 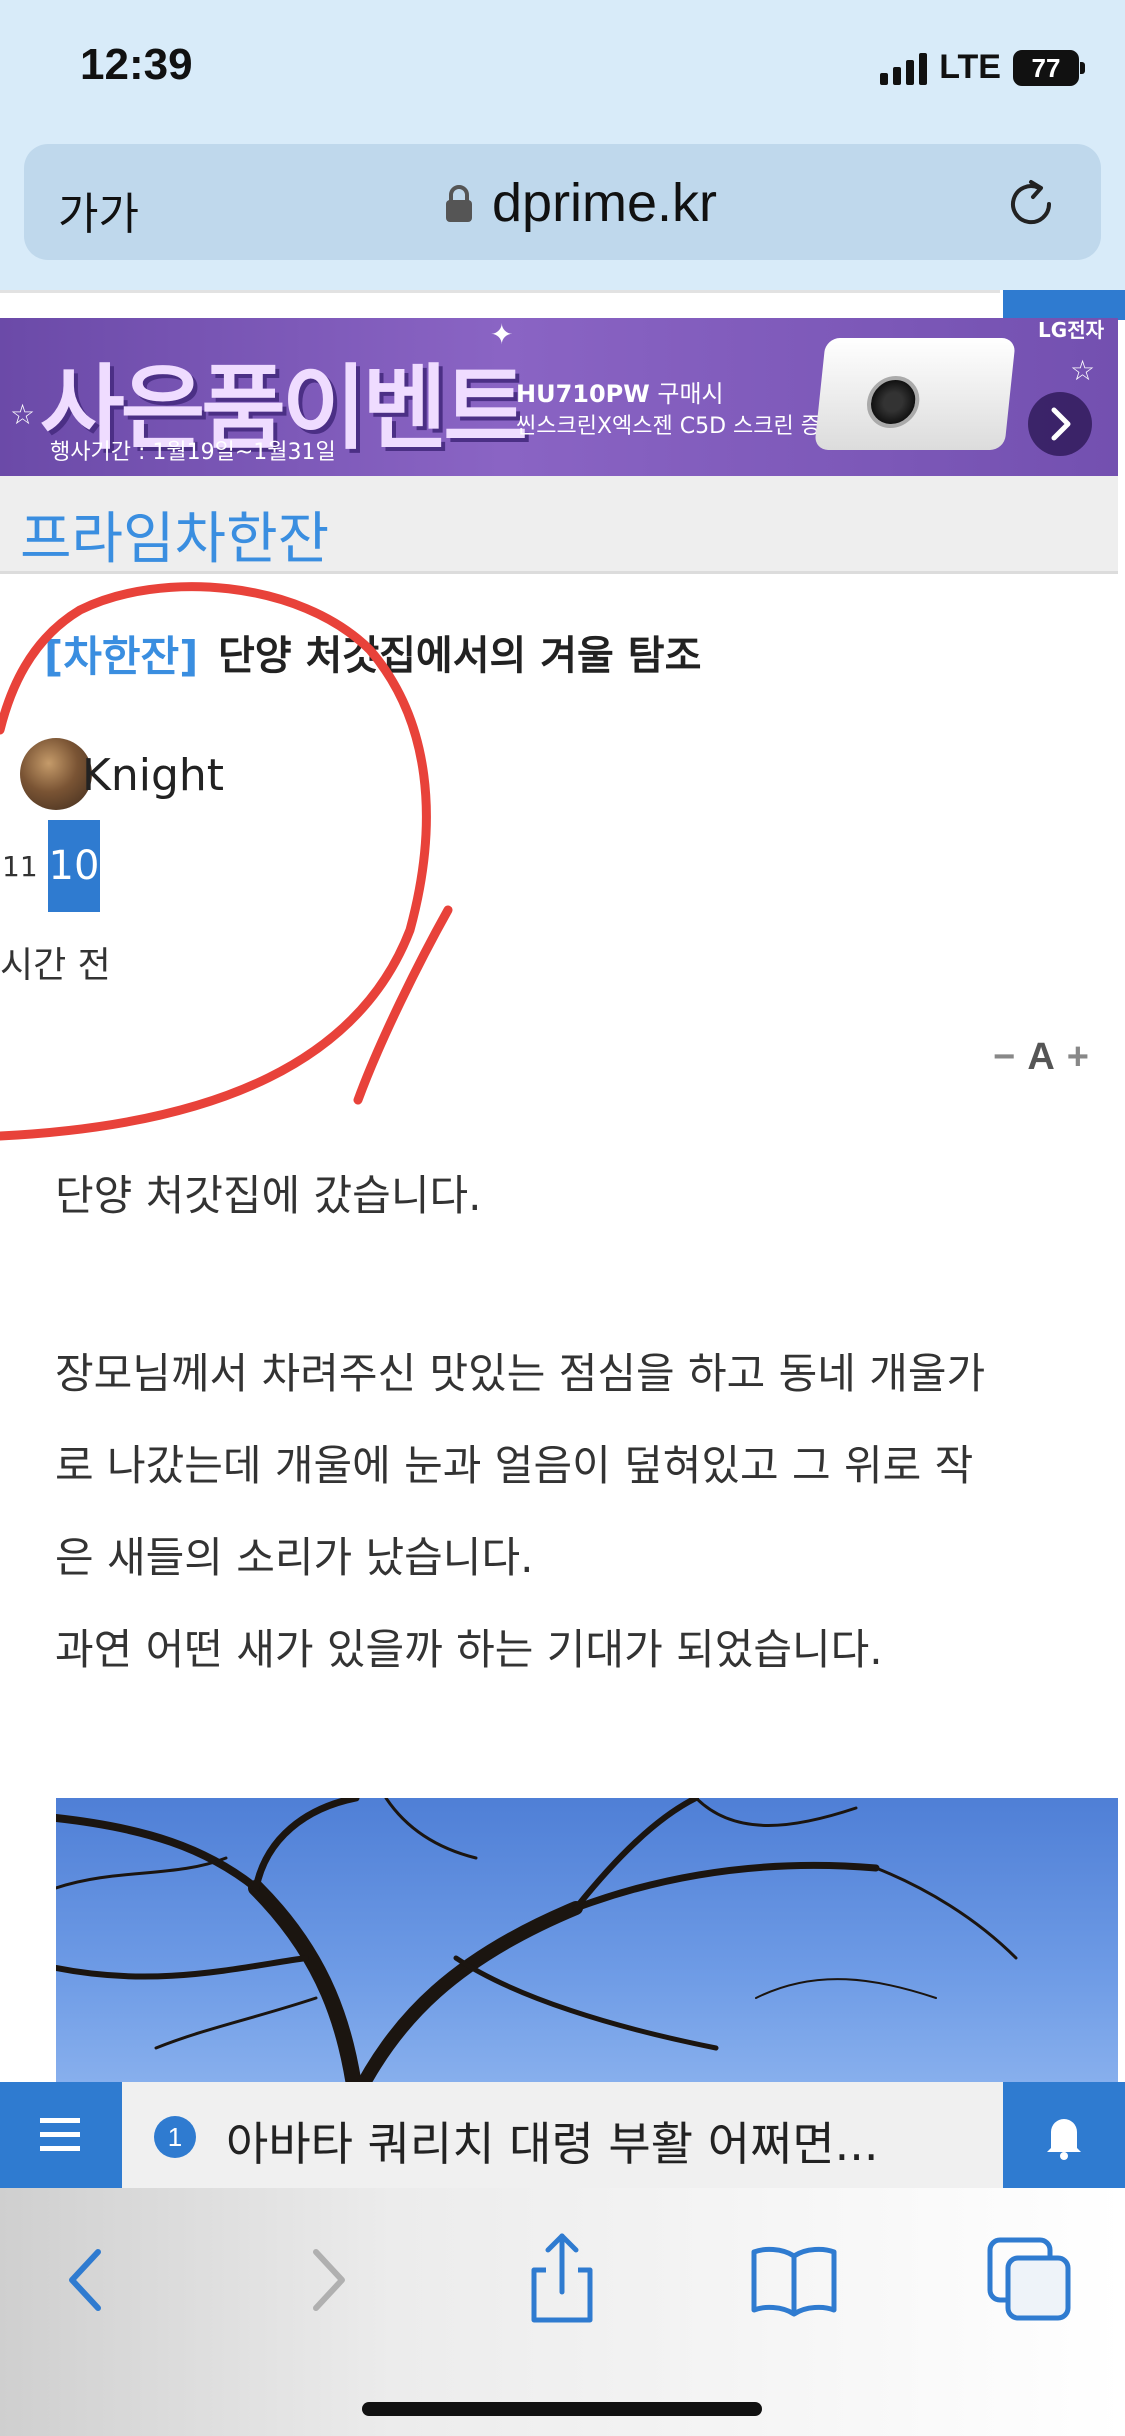 What do you see at coordinates (268, 1195) in the screenshot?
I see `body-paragraph: 단양 처갓집에 갔습니다.` at bounding box center [268, 1195].